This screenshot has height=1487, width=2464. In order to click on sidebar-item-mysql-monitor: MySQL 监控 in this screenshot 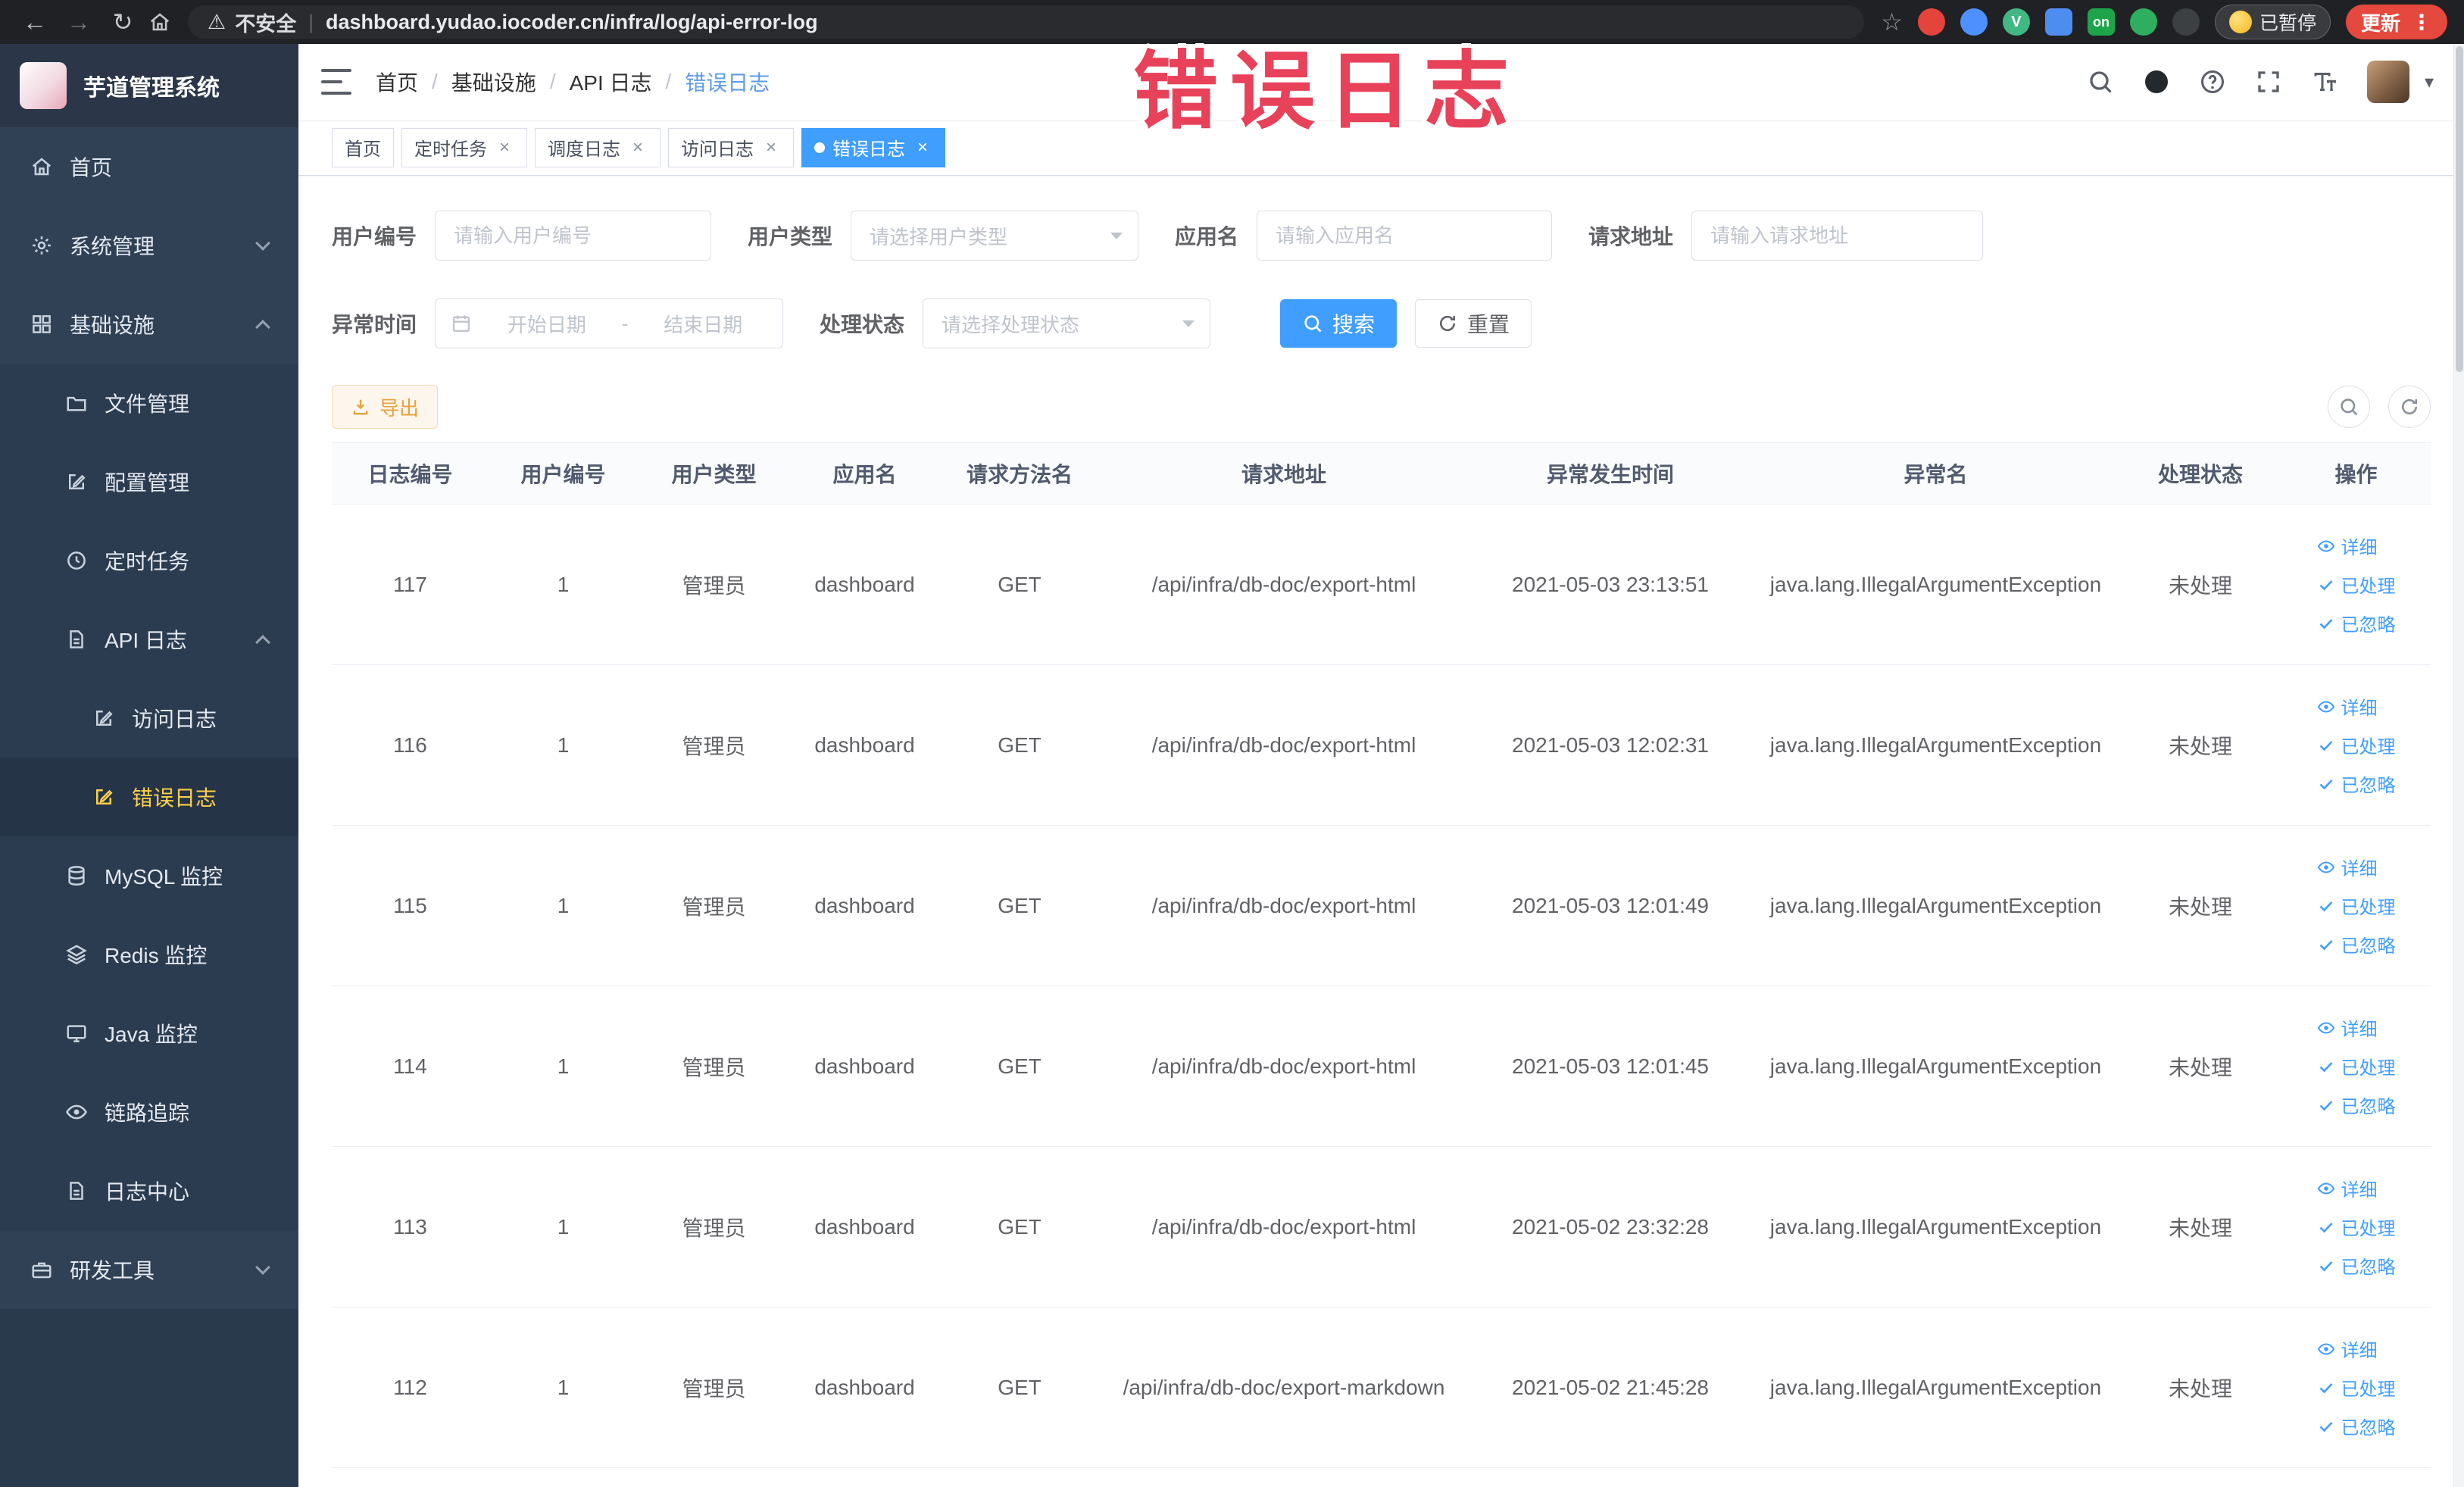, I will do `click(149, 875)`.